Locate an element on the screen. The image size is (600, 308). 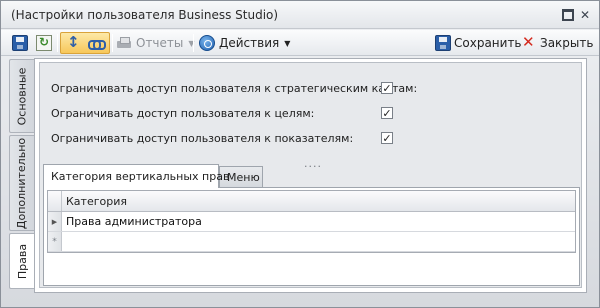
refresh-icon is located at coordinates (44, 43).